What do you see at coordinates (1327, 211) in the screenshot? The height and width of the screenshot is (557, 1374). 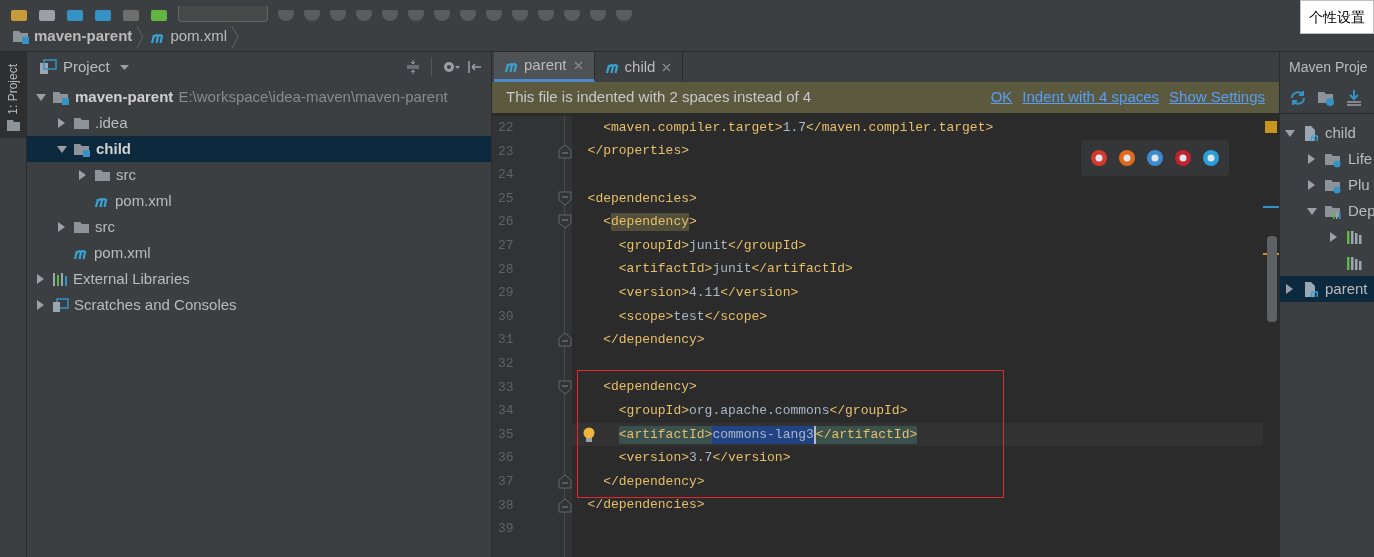 I see `tree-item: Dep` at bounding box center [1327, 211].